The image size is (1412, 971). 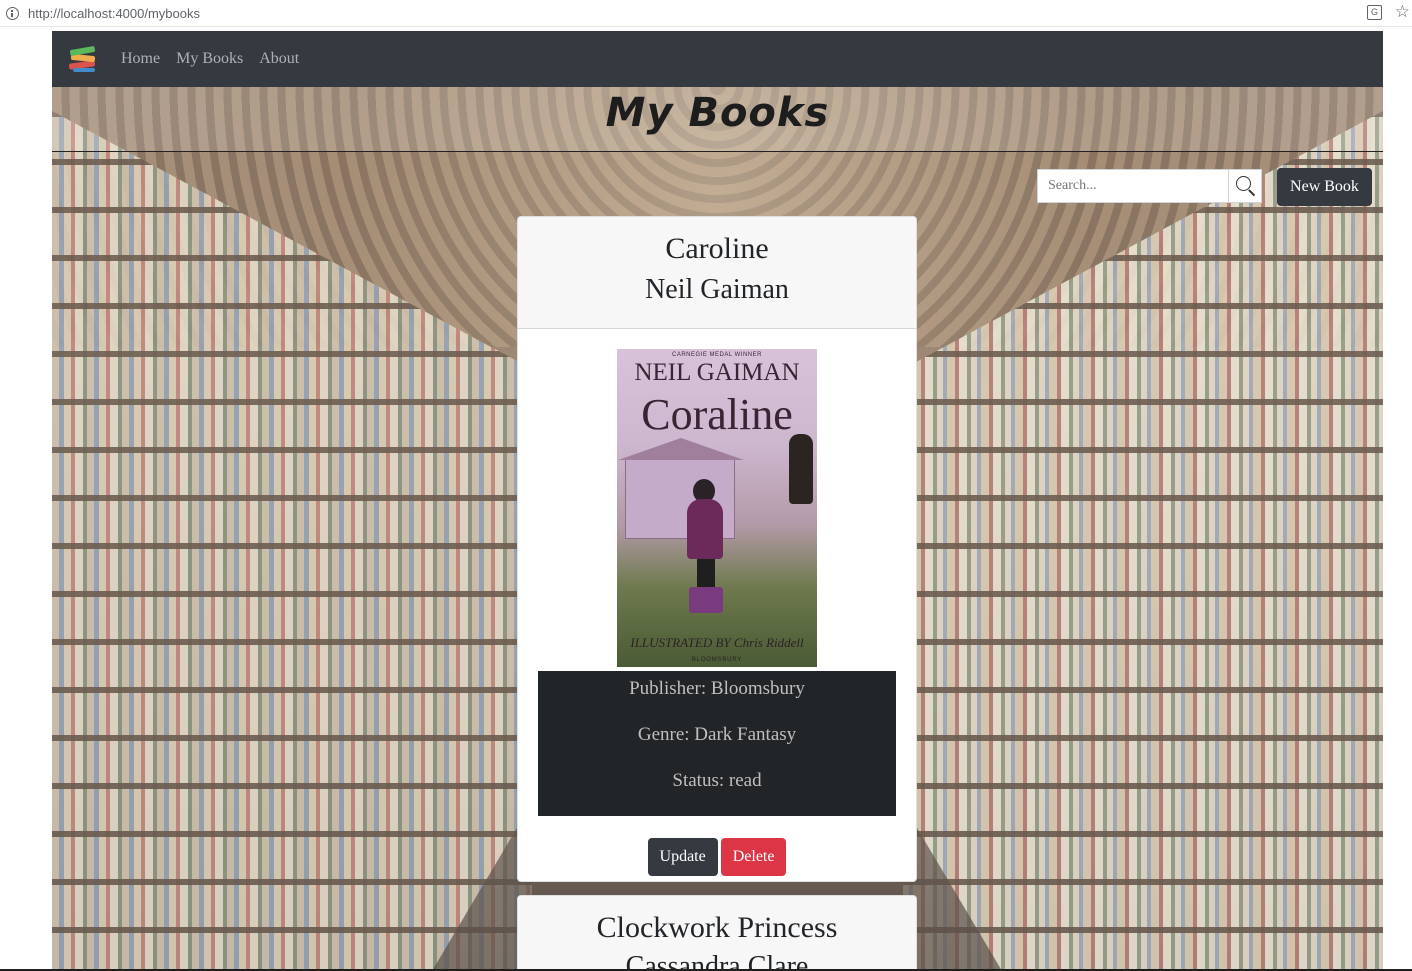 What do you see at coordinates (801, 469) in the screenshot?
I see `cover-cat-illustration` at bounding box center [801, 469].